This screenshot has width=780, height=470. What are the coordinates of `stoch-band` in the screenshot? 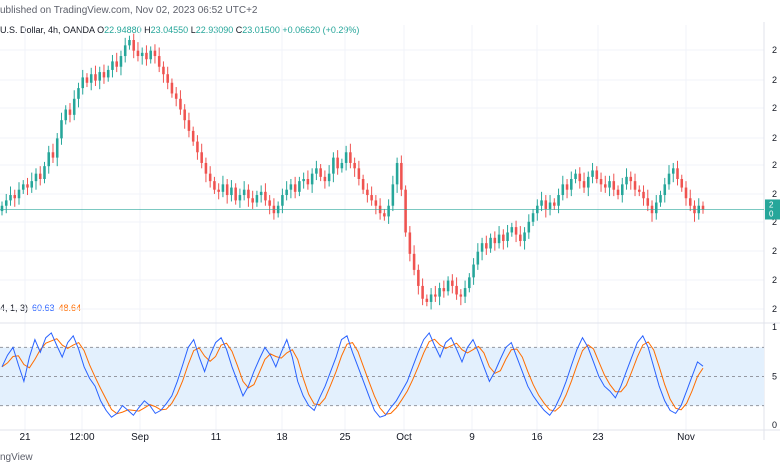 It's located at (382, 376).